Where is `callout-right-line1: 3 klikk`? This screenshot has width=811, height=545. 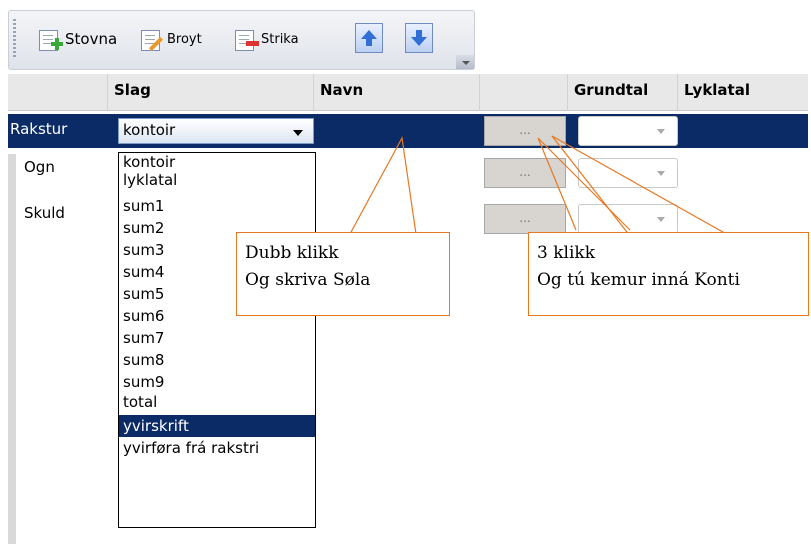 callout-right-line1: 3 klikk is located at coordinates (566, 253).